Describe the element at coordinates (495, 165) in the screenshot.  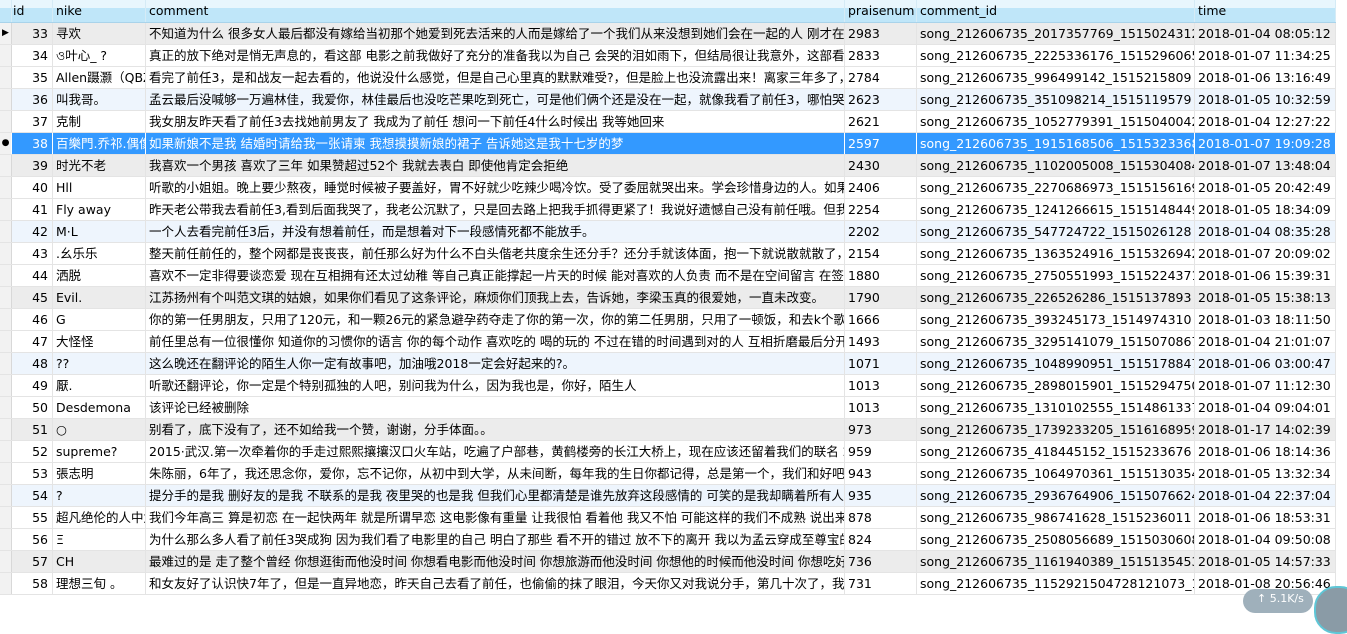
I see `cell-comment: 我喜欢一个男孩 喜欢了三年 如果赞超过52个 我就去表白 即使他肯定会拒绝` at that location.